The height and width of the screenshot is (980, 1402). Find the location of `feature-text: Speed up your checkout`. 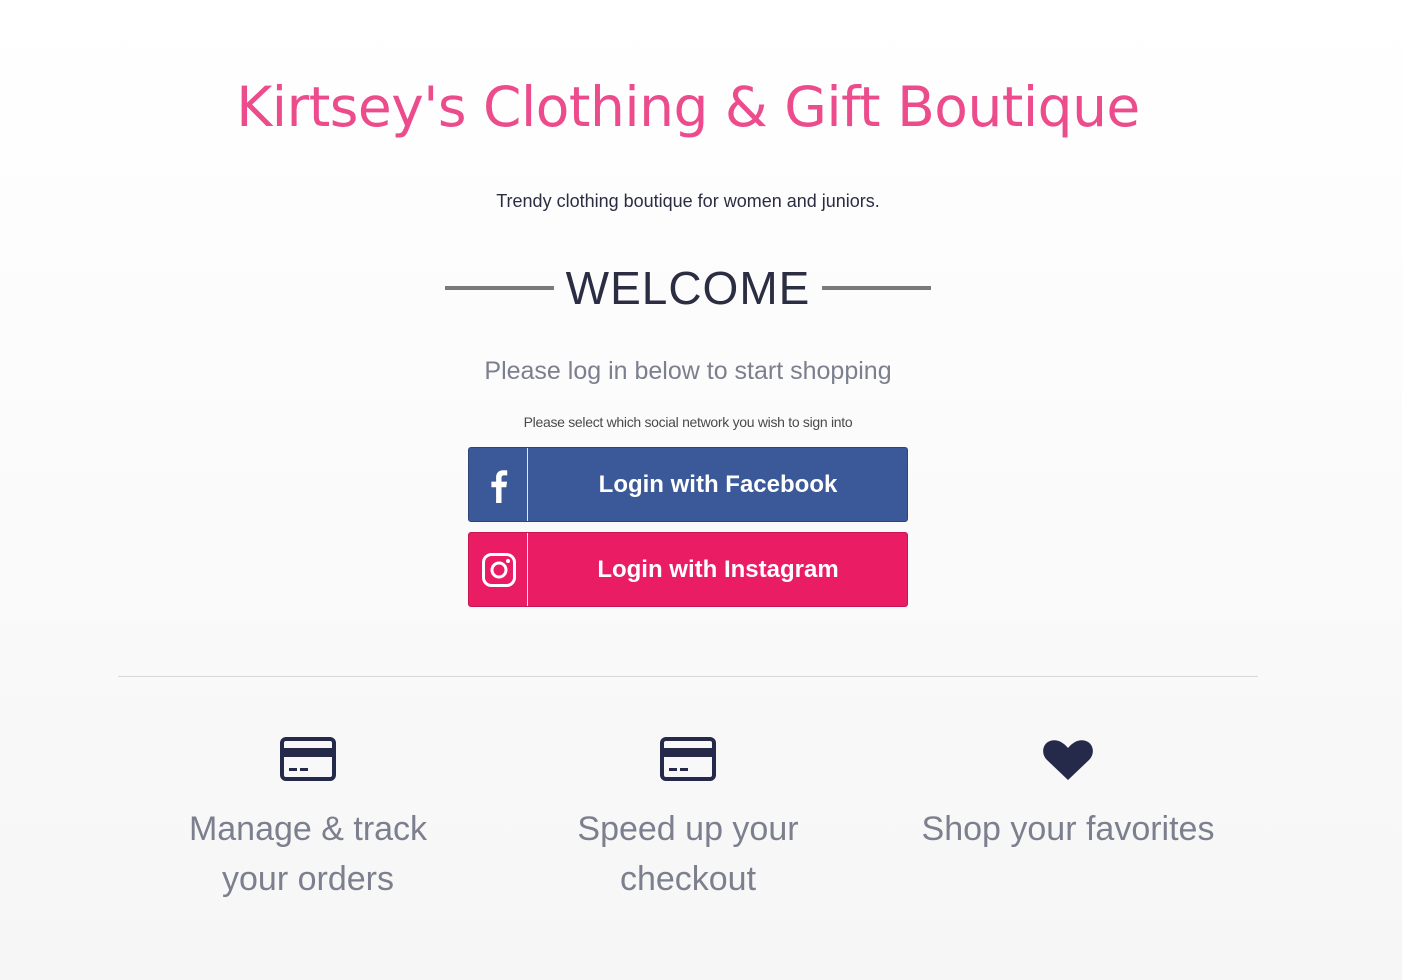

feature-text: Speed up your checkout is located at coordinates (688, 854).